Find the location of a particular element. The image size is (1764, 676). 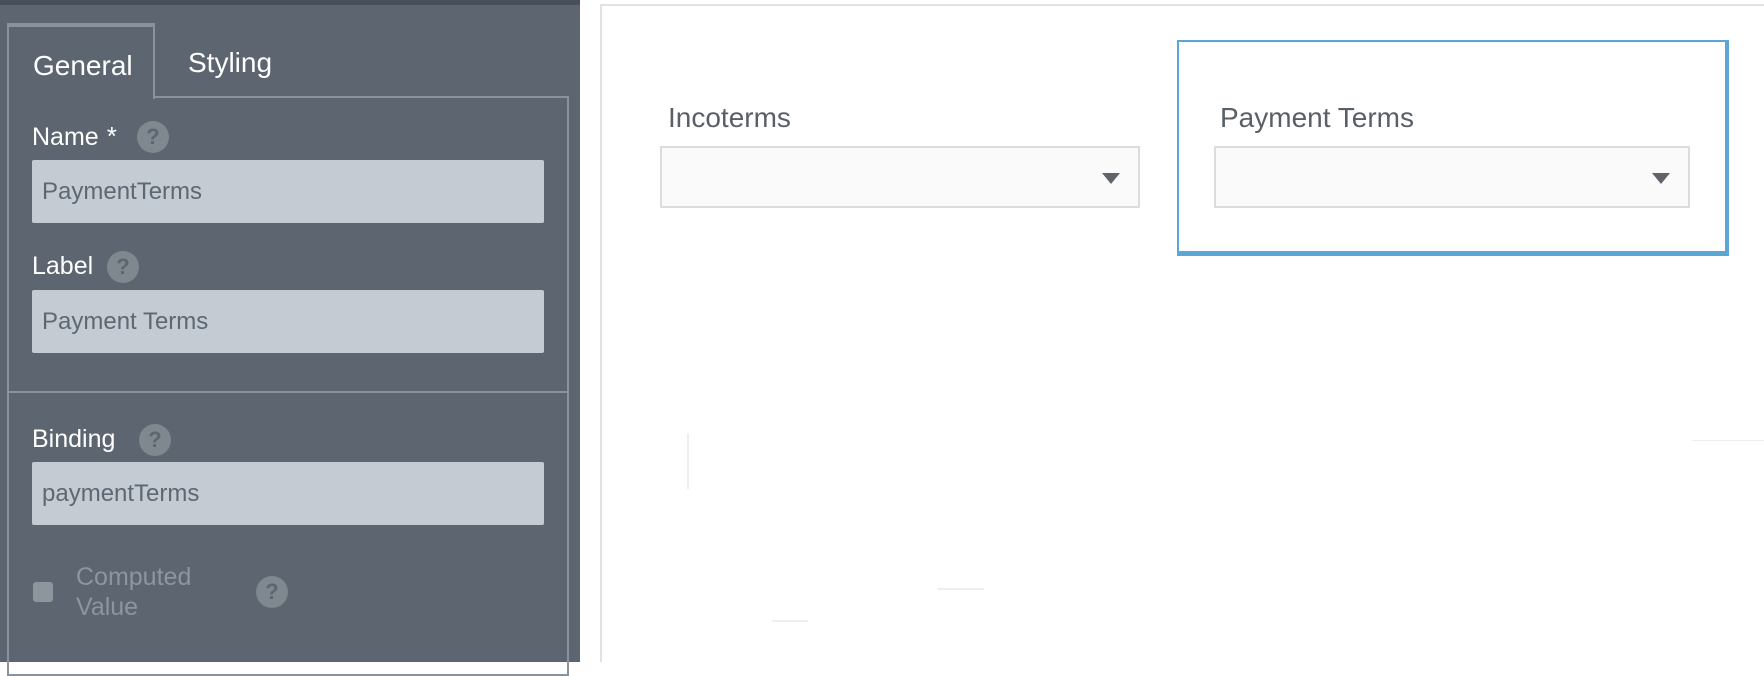

incoterms-select is located at coordinates (900, 177).